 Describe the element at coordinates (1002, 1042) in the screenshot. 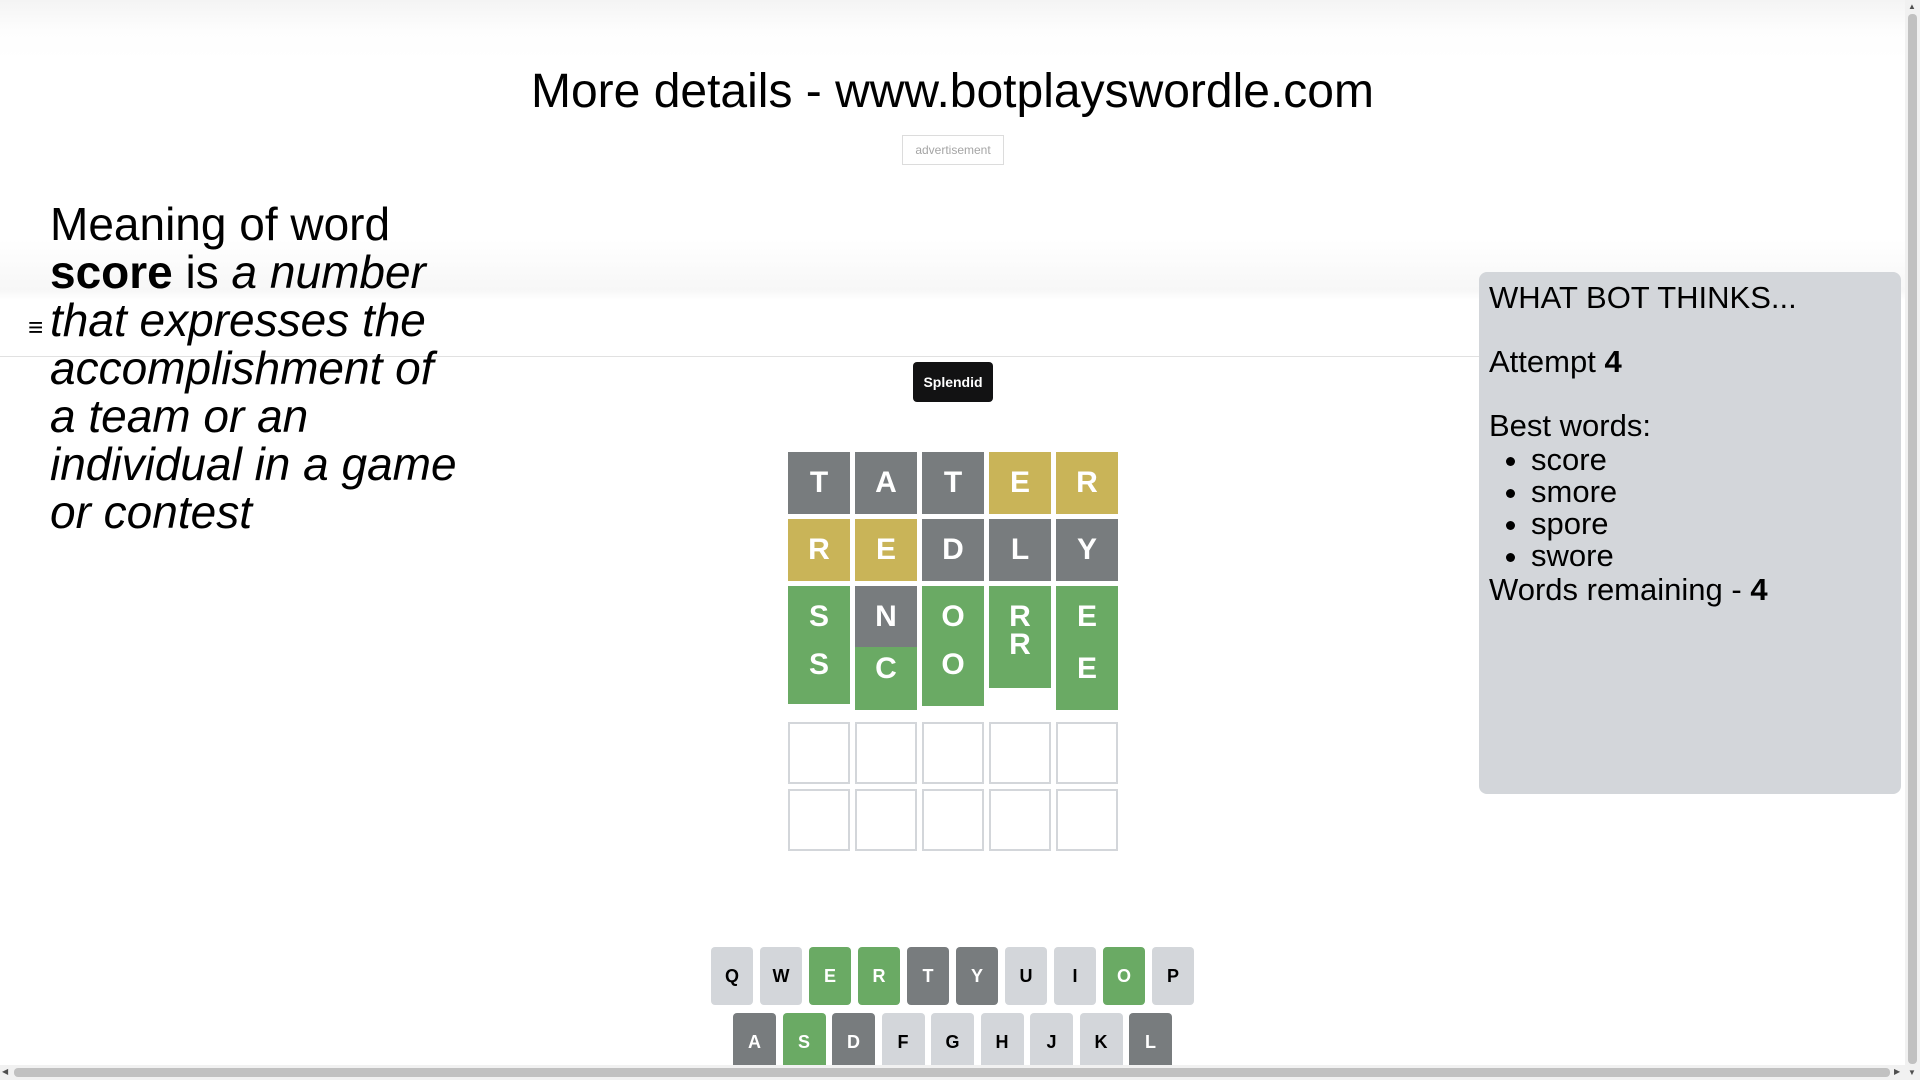

I see `key-h: H` at that location.